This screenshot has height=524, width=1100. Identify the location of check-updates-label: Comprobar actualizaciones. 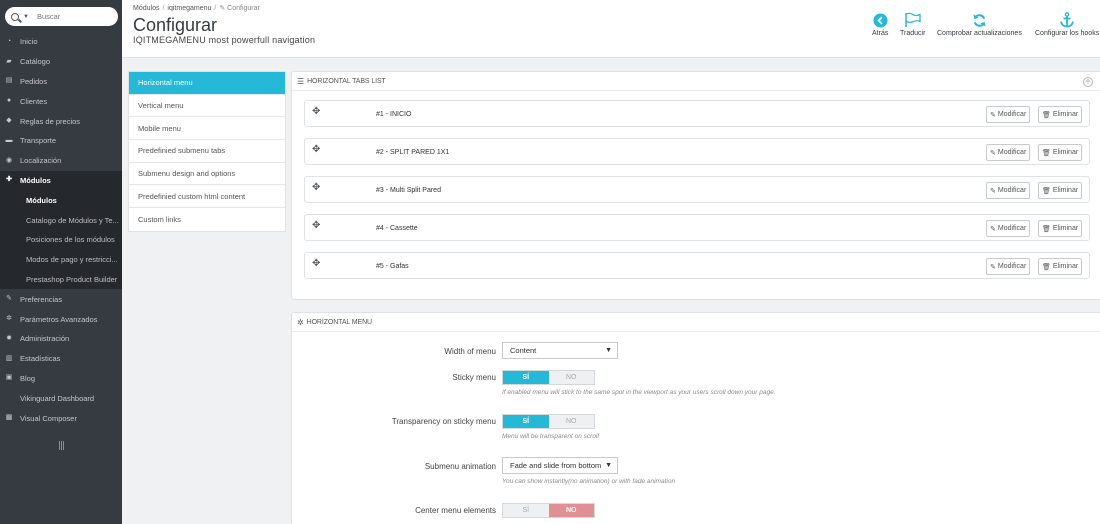
(979, 33).